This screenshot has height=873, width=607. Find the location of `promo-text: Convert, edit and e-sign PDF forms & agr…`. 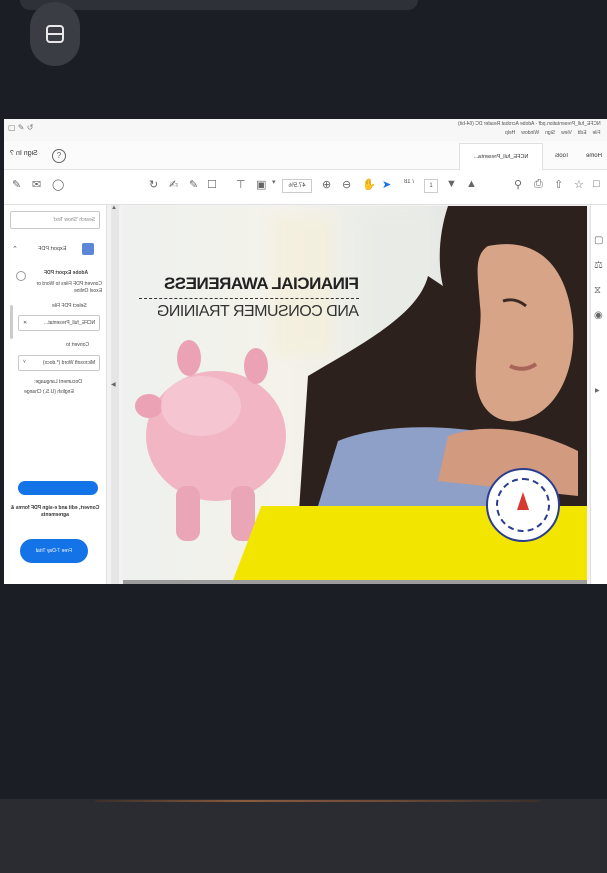

promo-text: Convert, edit and e-sign PDF forms & agr… is located at coordinates (55, 511).